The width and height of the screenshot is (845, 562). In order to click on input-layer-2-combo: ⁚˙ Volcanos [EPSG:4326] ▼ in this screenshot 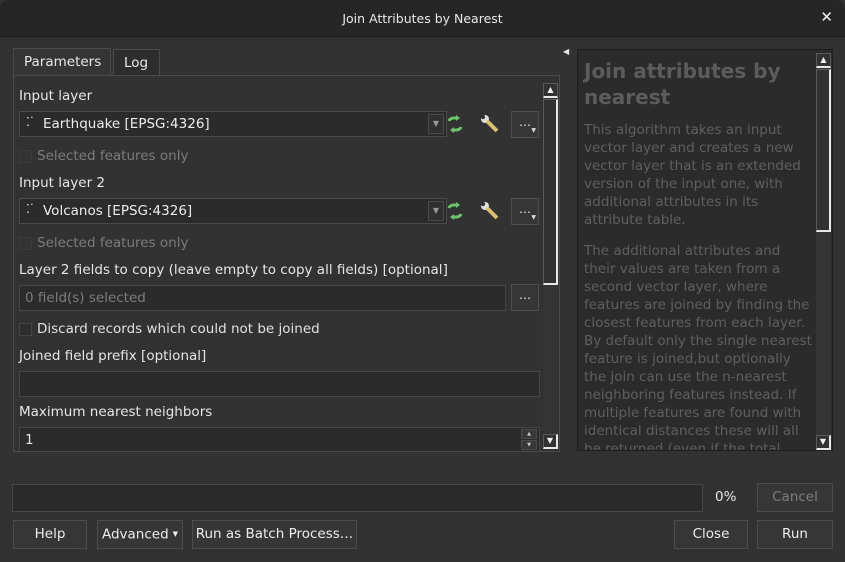, I will do `click(233, 211)`.